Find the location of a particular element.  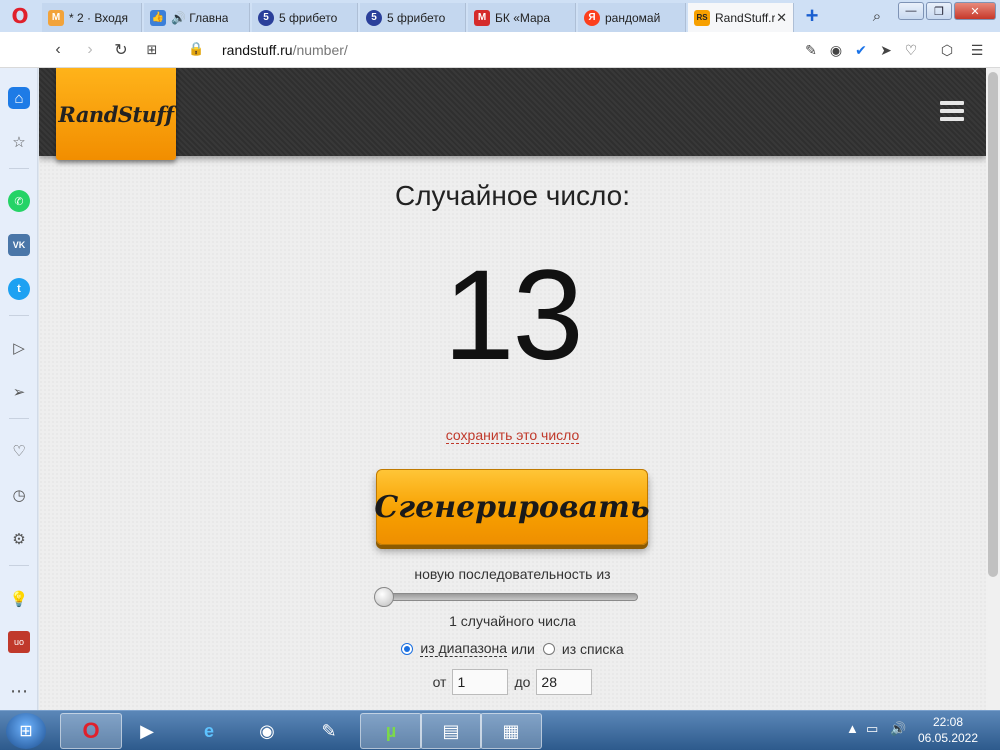

start-button: ⊞ is located at coordinates (26, 731).